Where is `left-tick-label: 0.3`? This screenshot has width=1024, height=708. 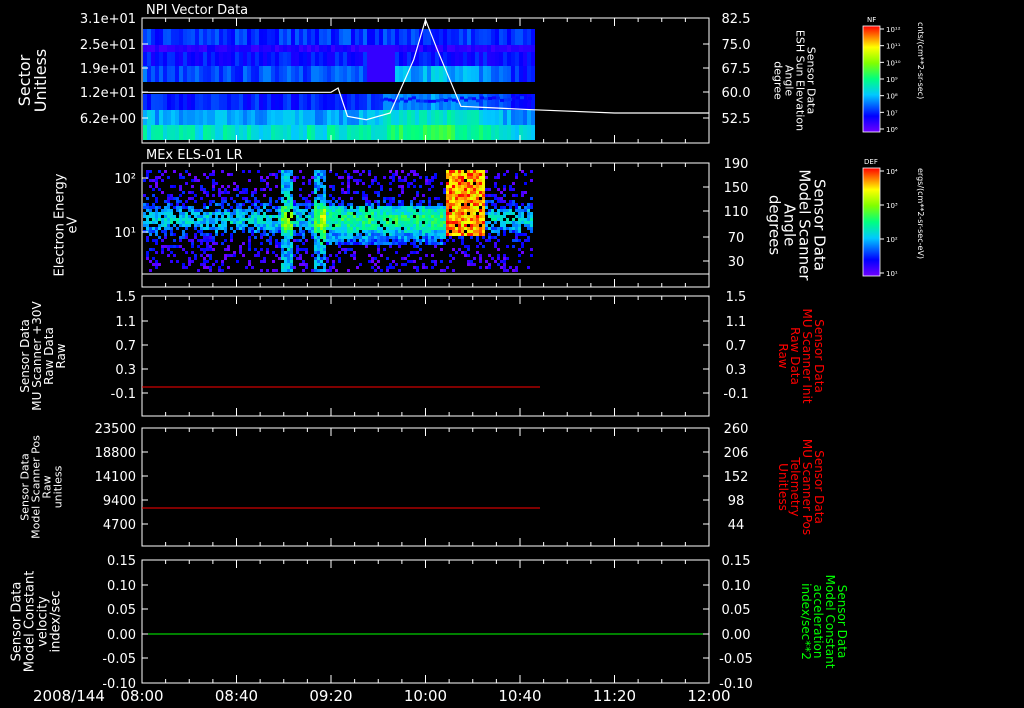 left-tick-label: 0.3 is located at coordinates (125, 370).